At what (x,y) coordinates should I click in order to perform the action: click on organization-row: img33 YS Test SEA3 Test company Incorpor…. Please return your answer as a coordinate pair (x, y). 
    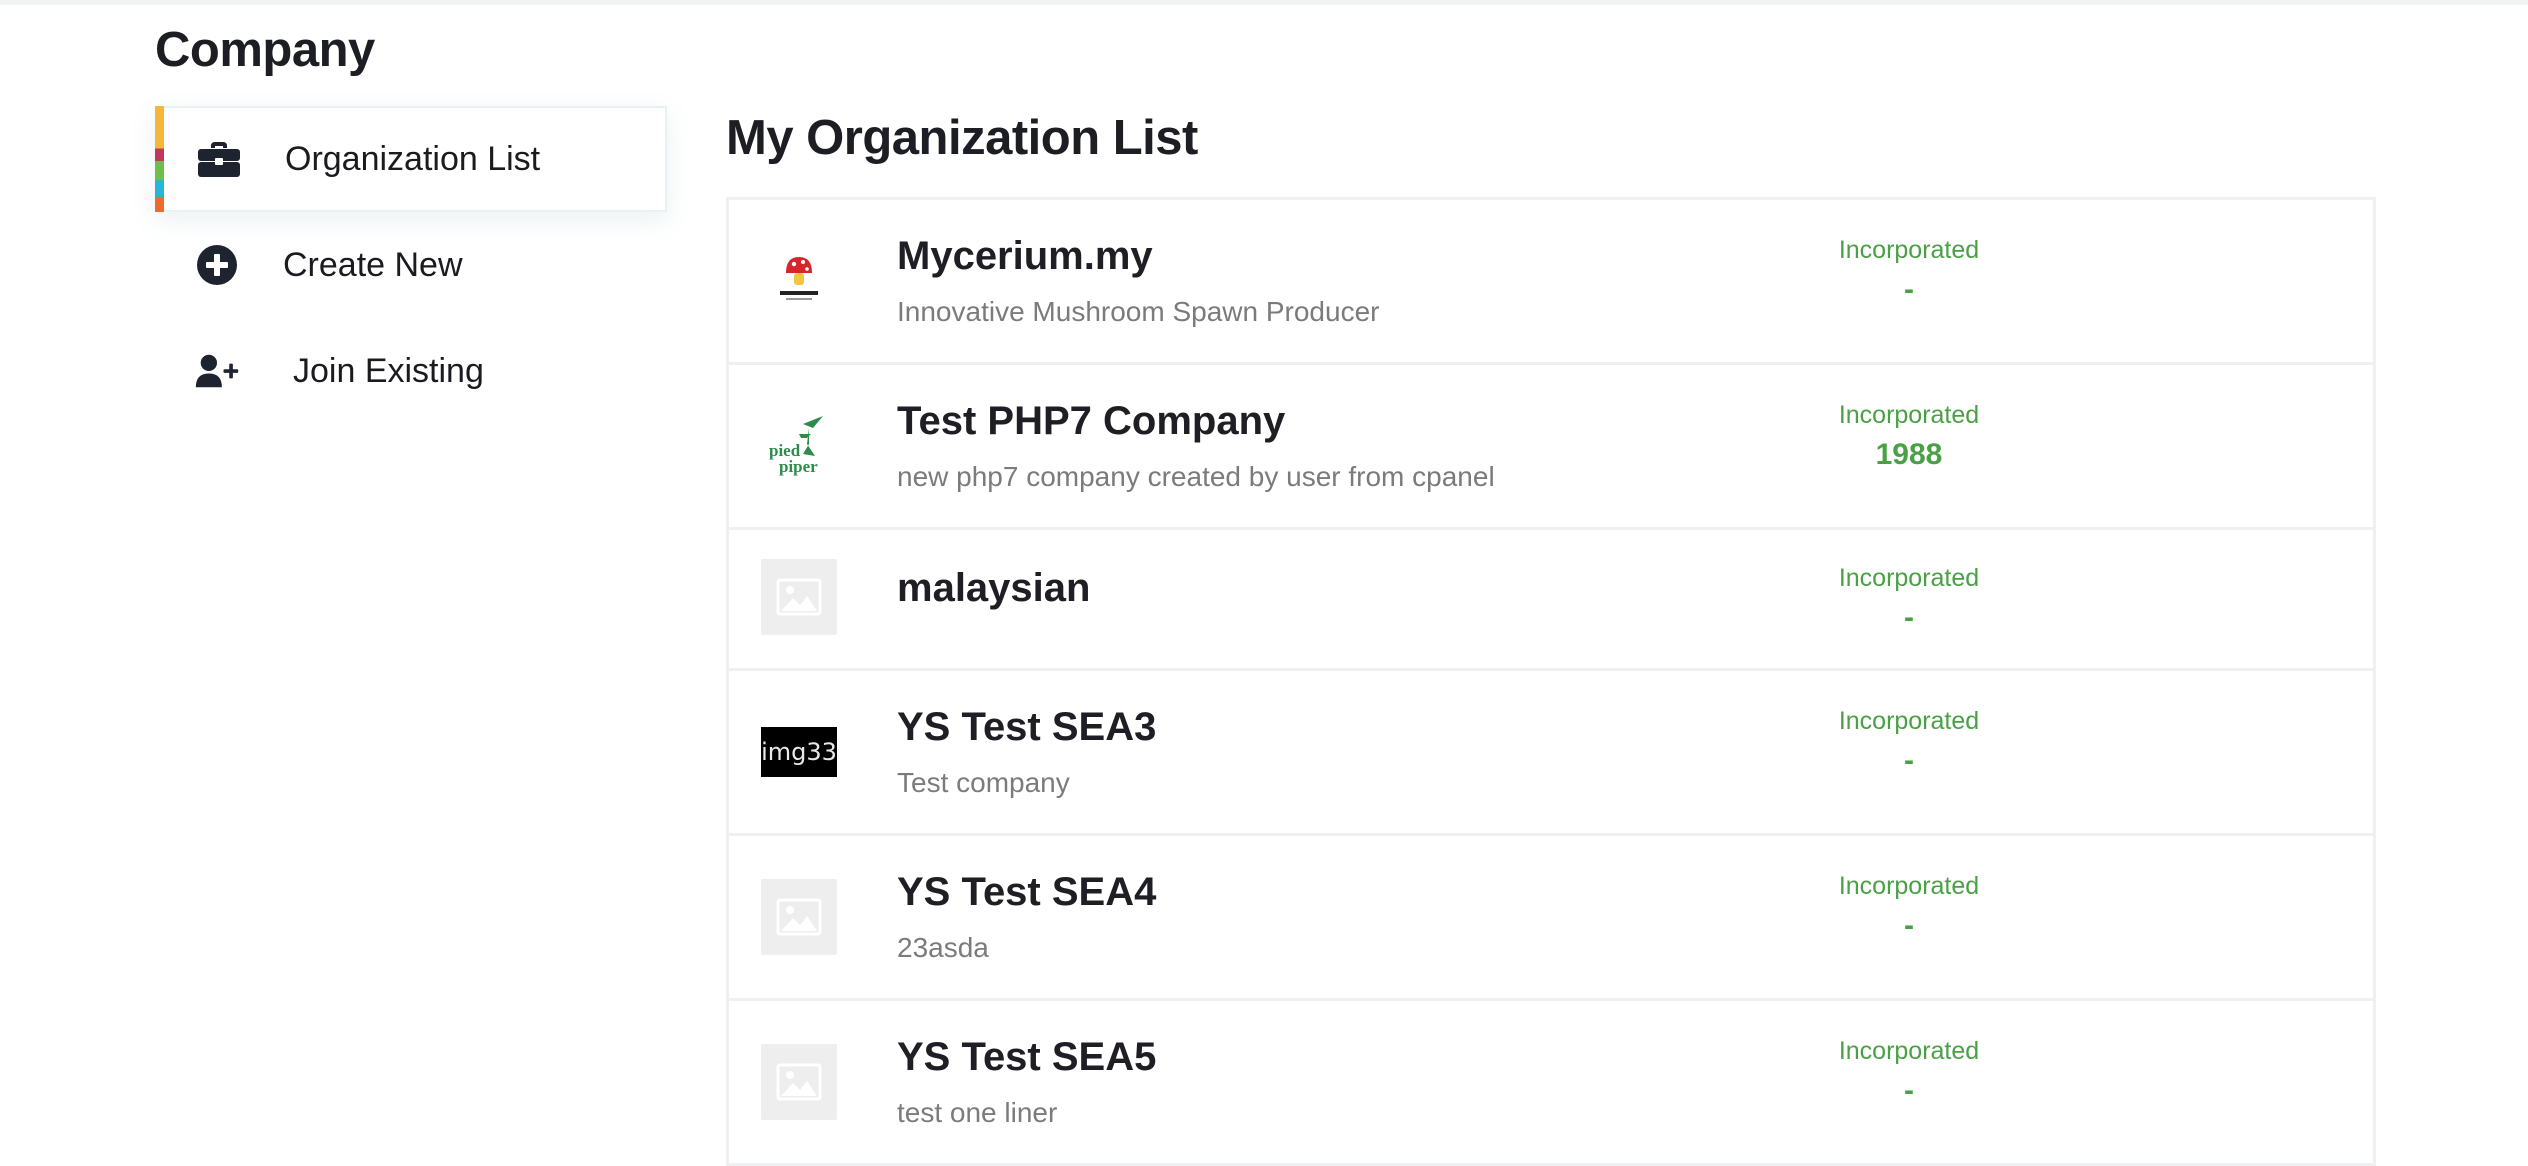
    Looking at the image, I should click on (1551, 752).